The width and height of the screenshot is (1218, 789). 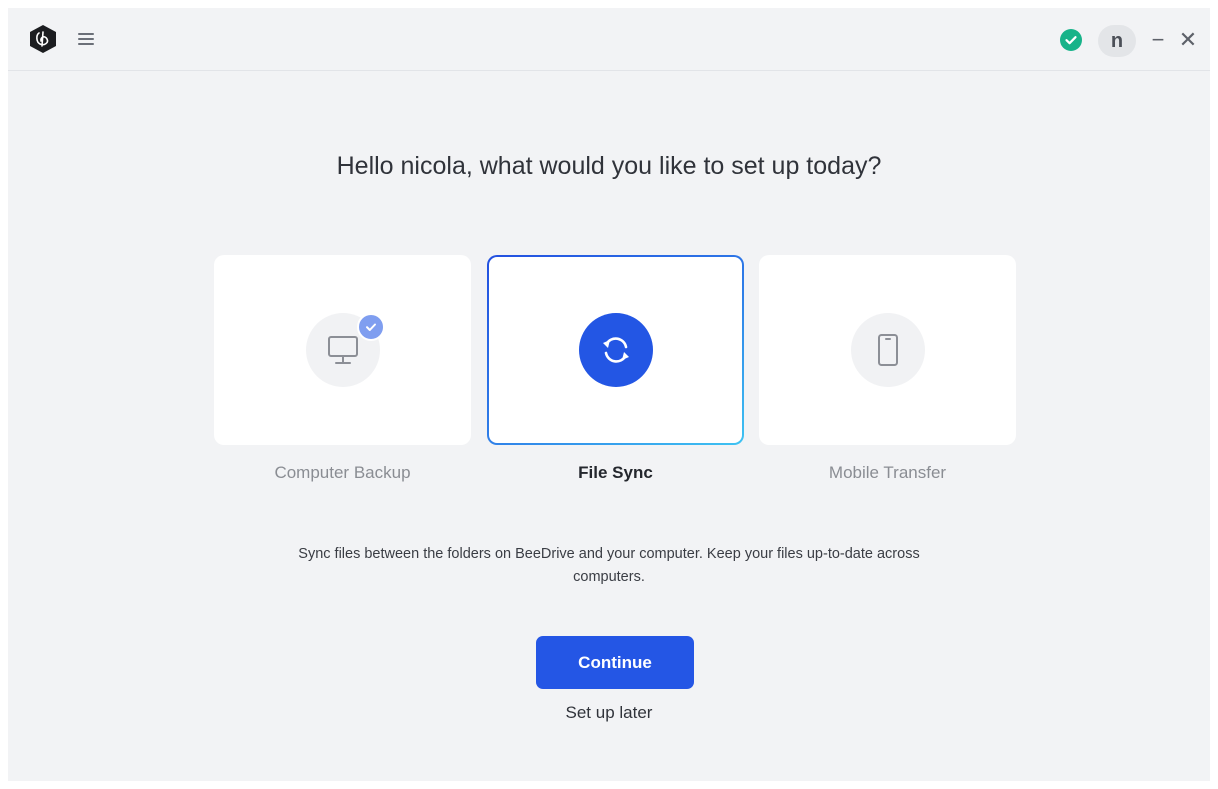 I want to click on option-label-computer-backup: Computer Backup, so click(x=342, y=472).